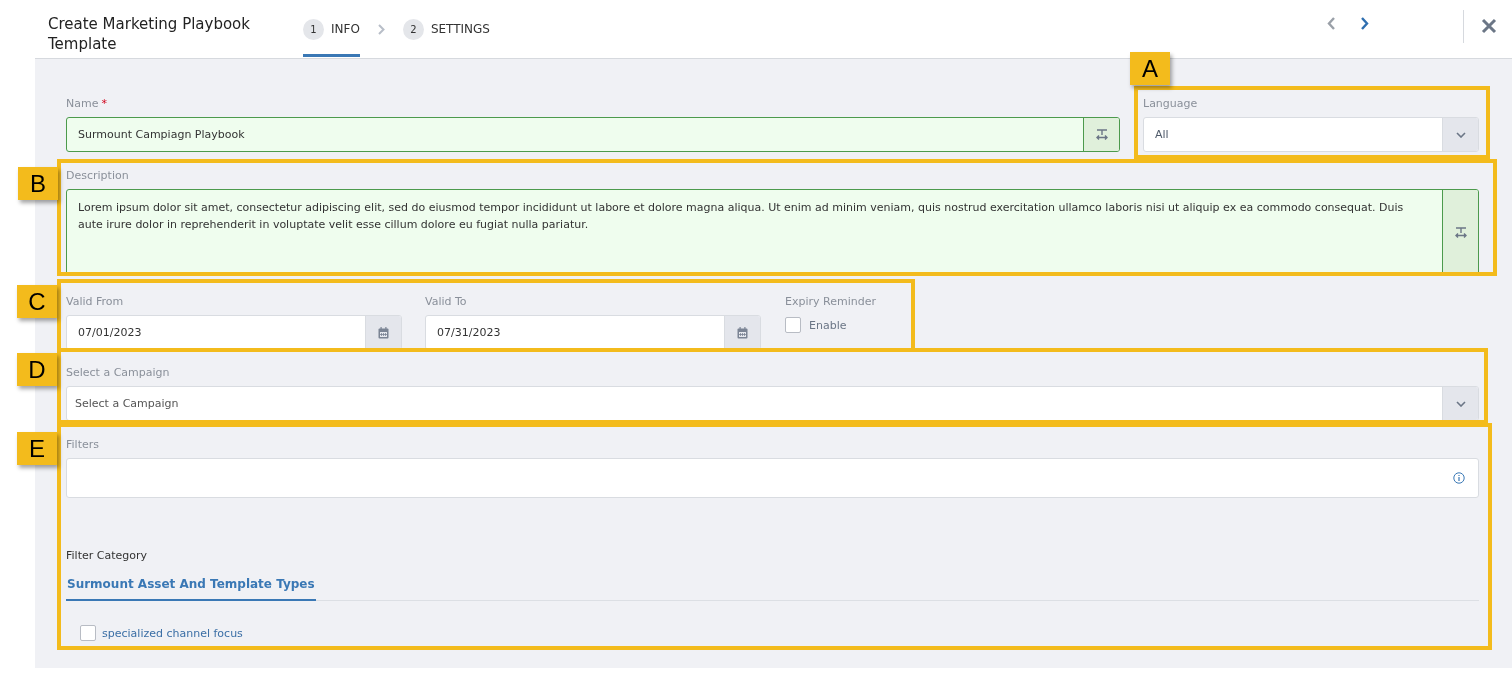 The image size is (1512, 674). What do you see at coordinates (828, 325) in the screenshot?
I see `checkbox-label: Enable` at bounding box center [828, 325].